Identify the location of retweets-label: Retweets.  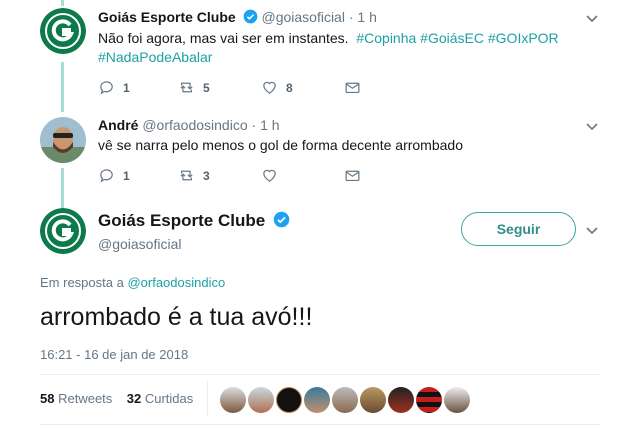
(85, 398).